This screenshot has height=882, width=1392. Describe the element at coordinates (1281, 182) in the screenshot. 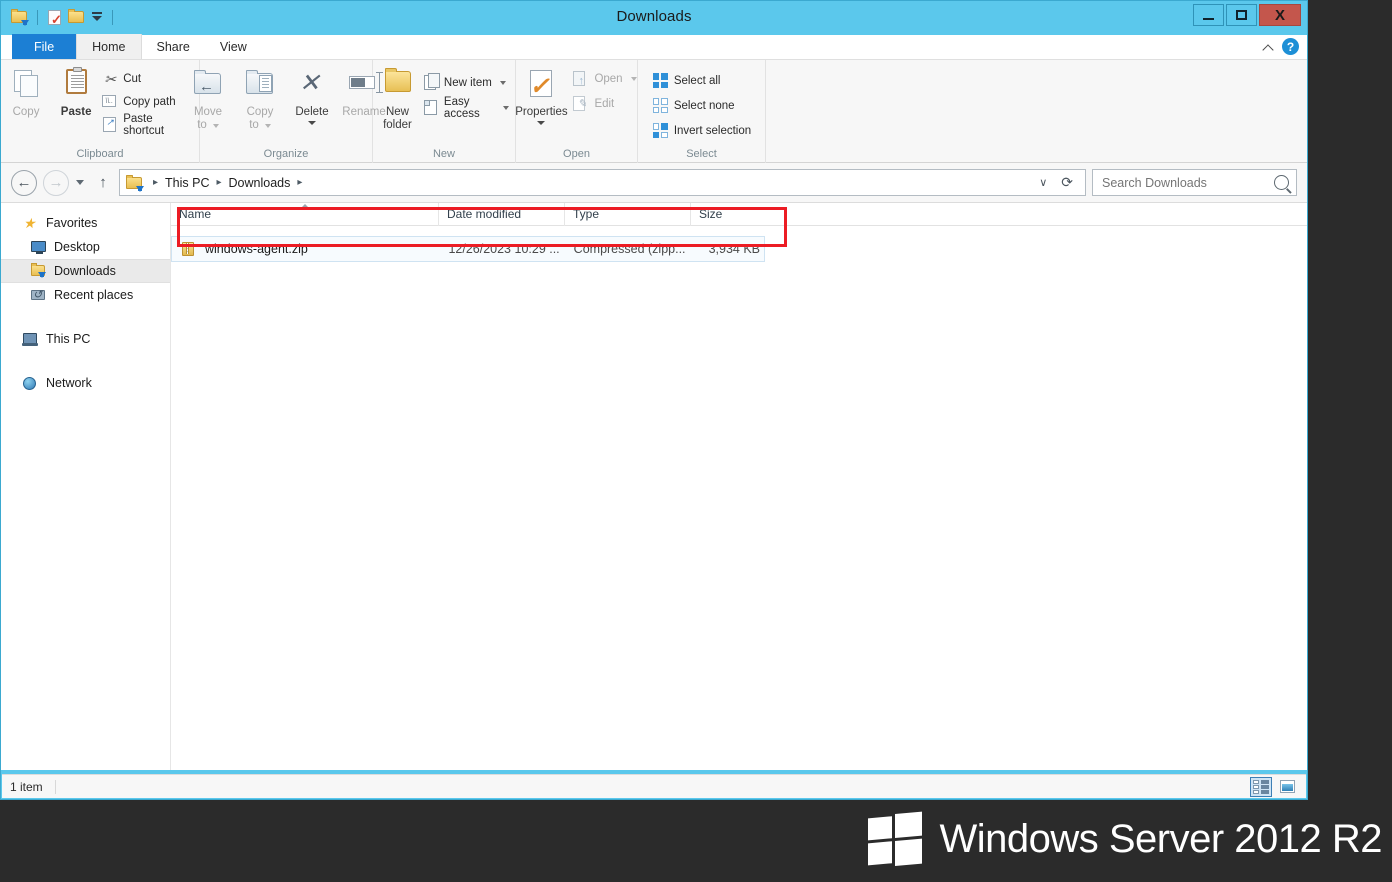

I see `search-icon` at that location.